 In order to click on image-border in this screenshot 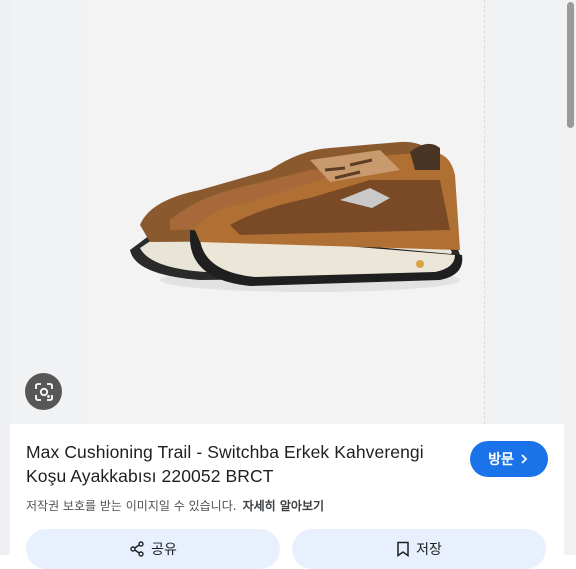, I will do `click(484, 212)`.